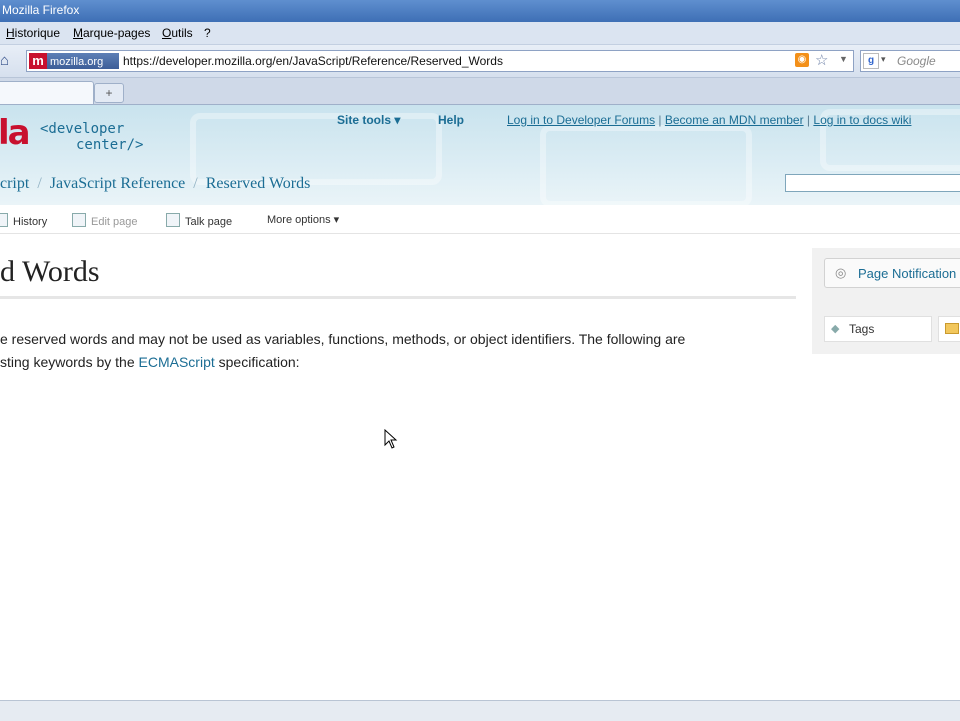  I want to click on talk-page-label: Talk page, so click(209, 222).